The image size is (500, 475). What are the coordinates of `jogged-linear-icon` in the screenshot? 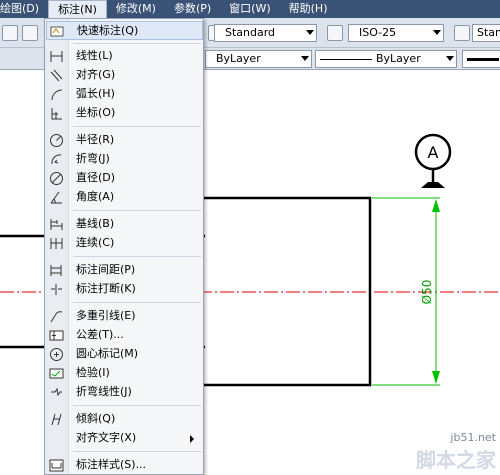 It's located at (56, 392).